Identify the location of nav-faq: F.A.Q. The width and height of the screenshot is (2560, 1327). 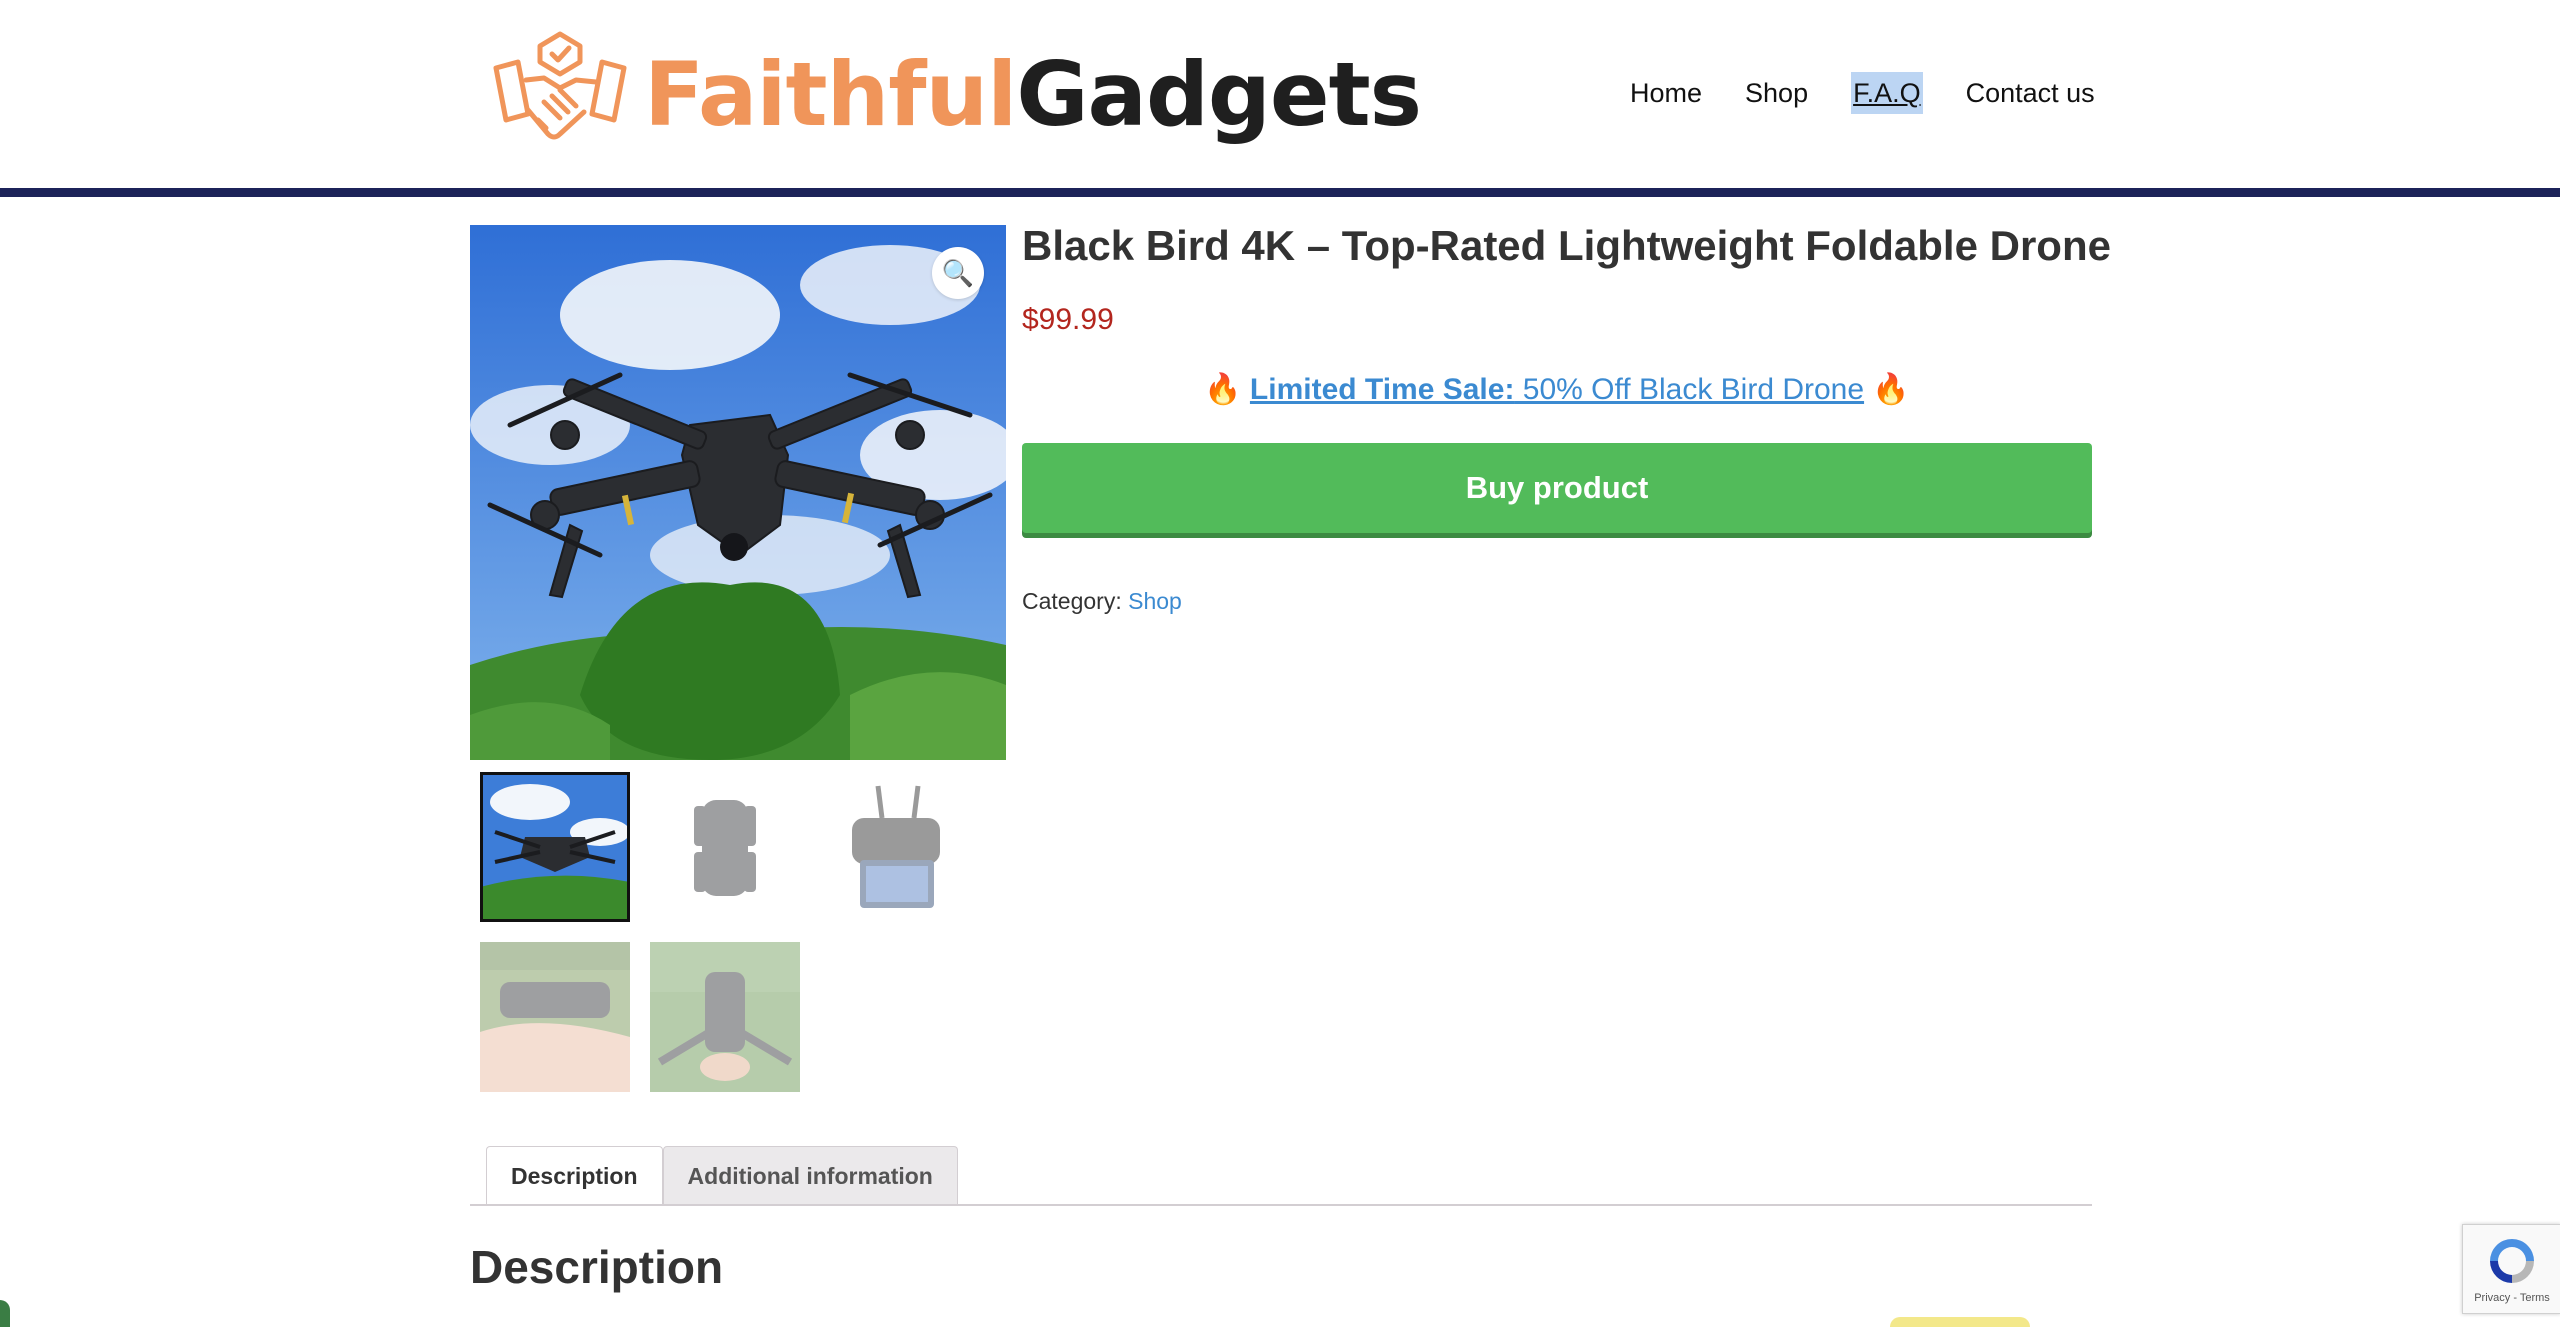
(1887, 93).